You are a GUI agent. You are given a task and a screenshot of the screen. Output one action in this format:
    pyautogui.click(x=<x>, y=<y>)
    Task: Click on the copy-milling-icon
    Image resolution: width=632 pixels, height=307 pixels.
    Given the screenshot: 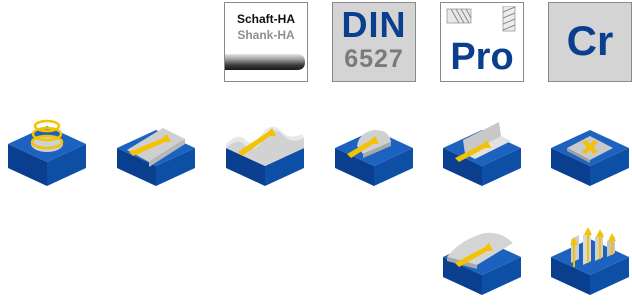 What is the action you would take?
    pyautogui.click(x=482, y=263)
    